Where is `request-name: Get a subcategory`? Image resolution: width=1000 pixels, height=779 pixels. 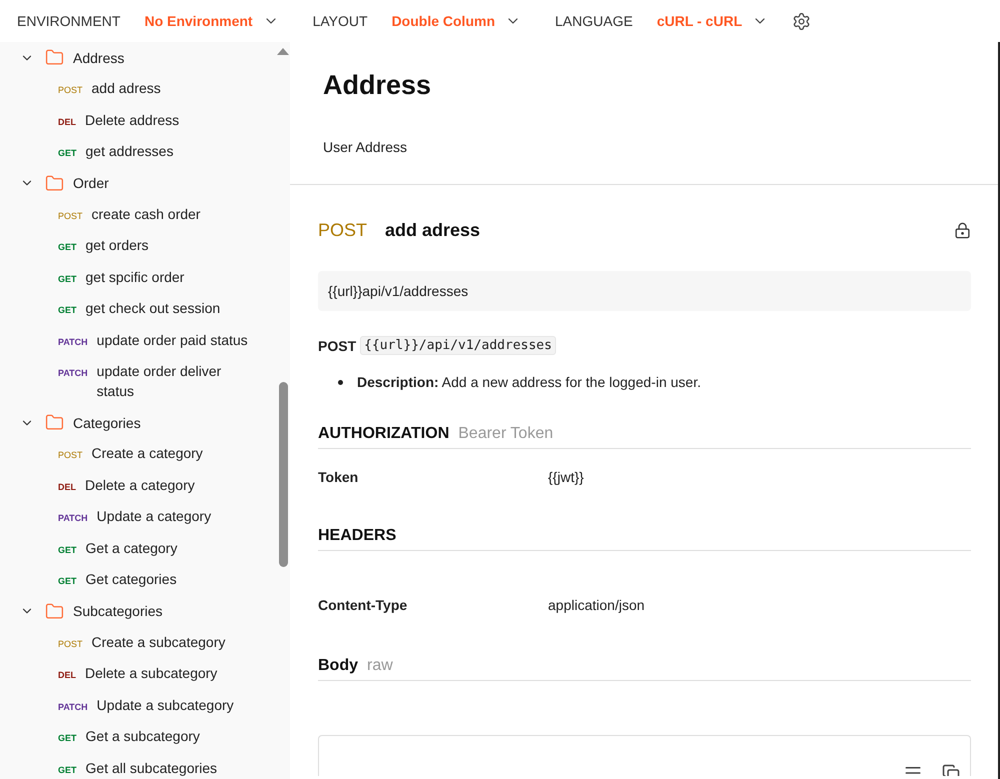 request-name: Get a subcategory is located at coordinates (143, 736).